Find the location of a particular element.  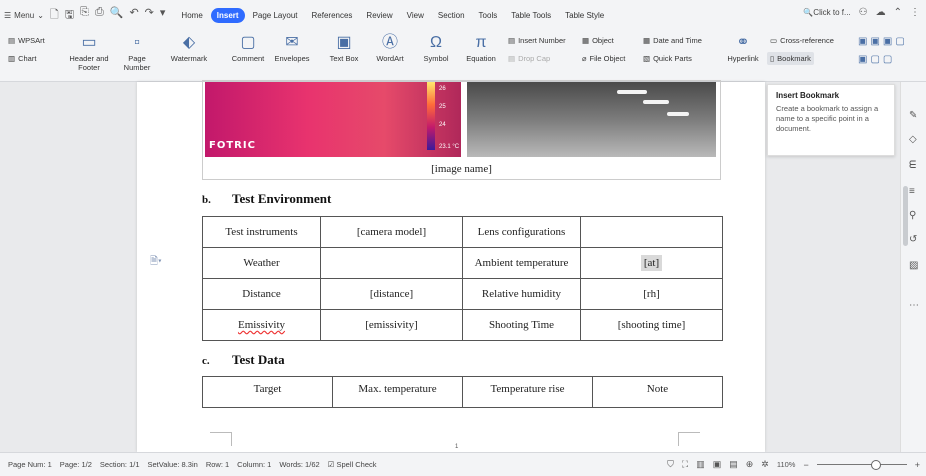

format-painter-icon: ⎘ is located at coordinates (84, 15).